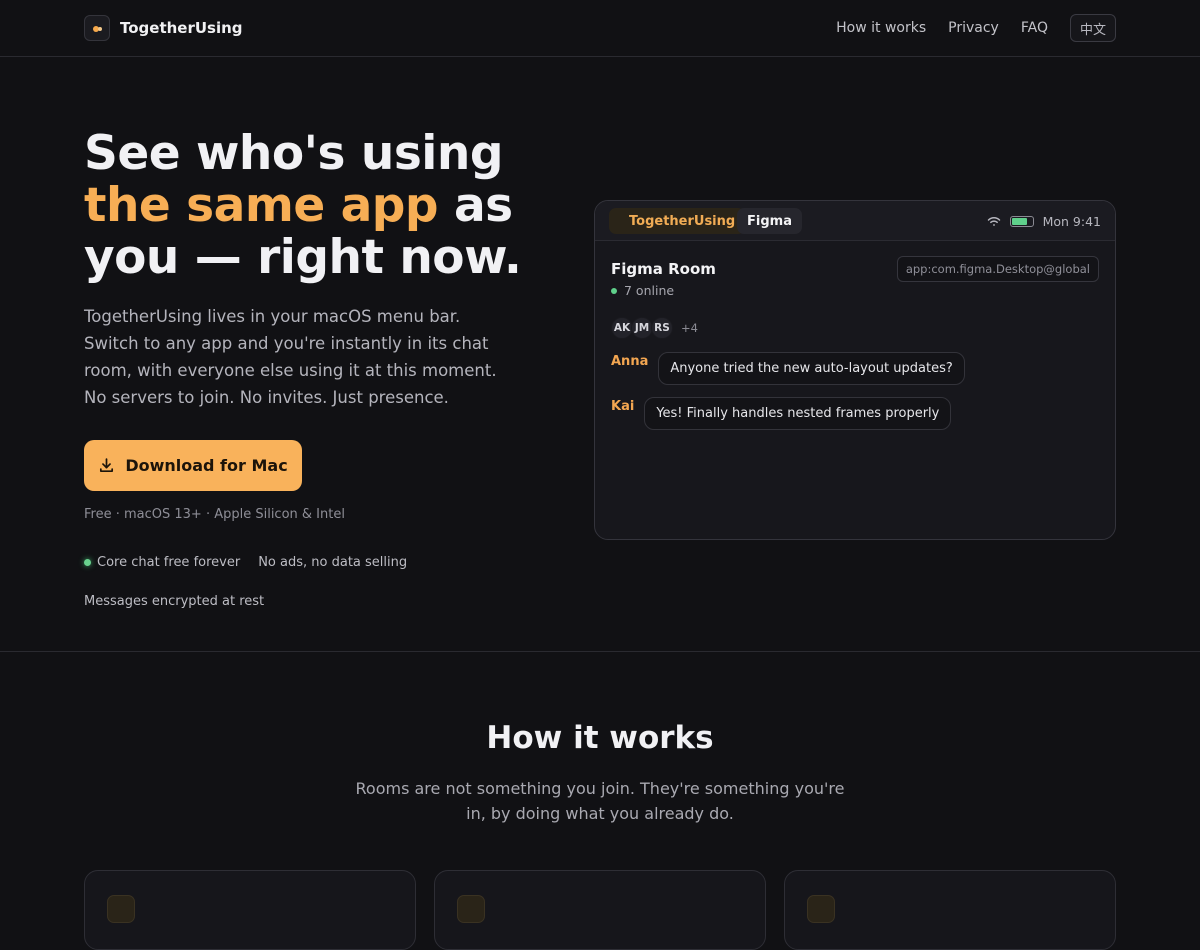  I want to click on online-count: 7 online, so click(642, 290).